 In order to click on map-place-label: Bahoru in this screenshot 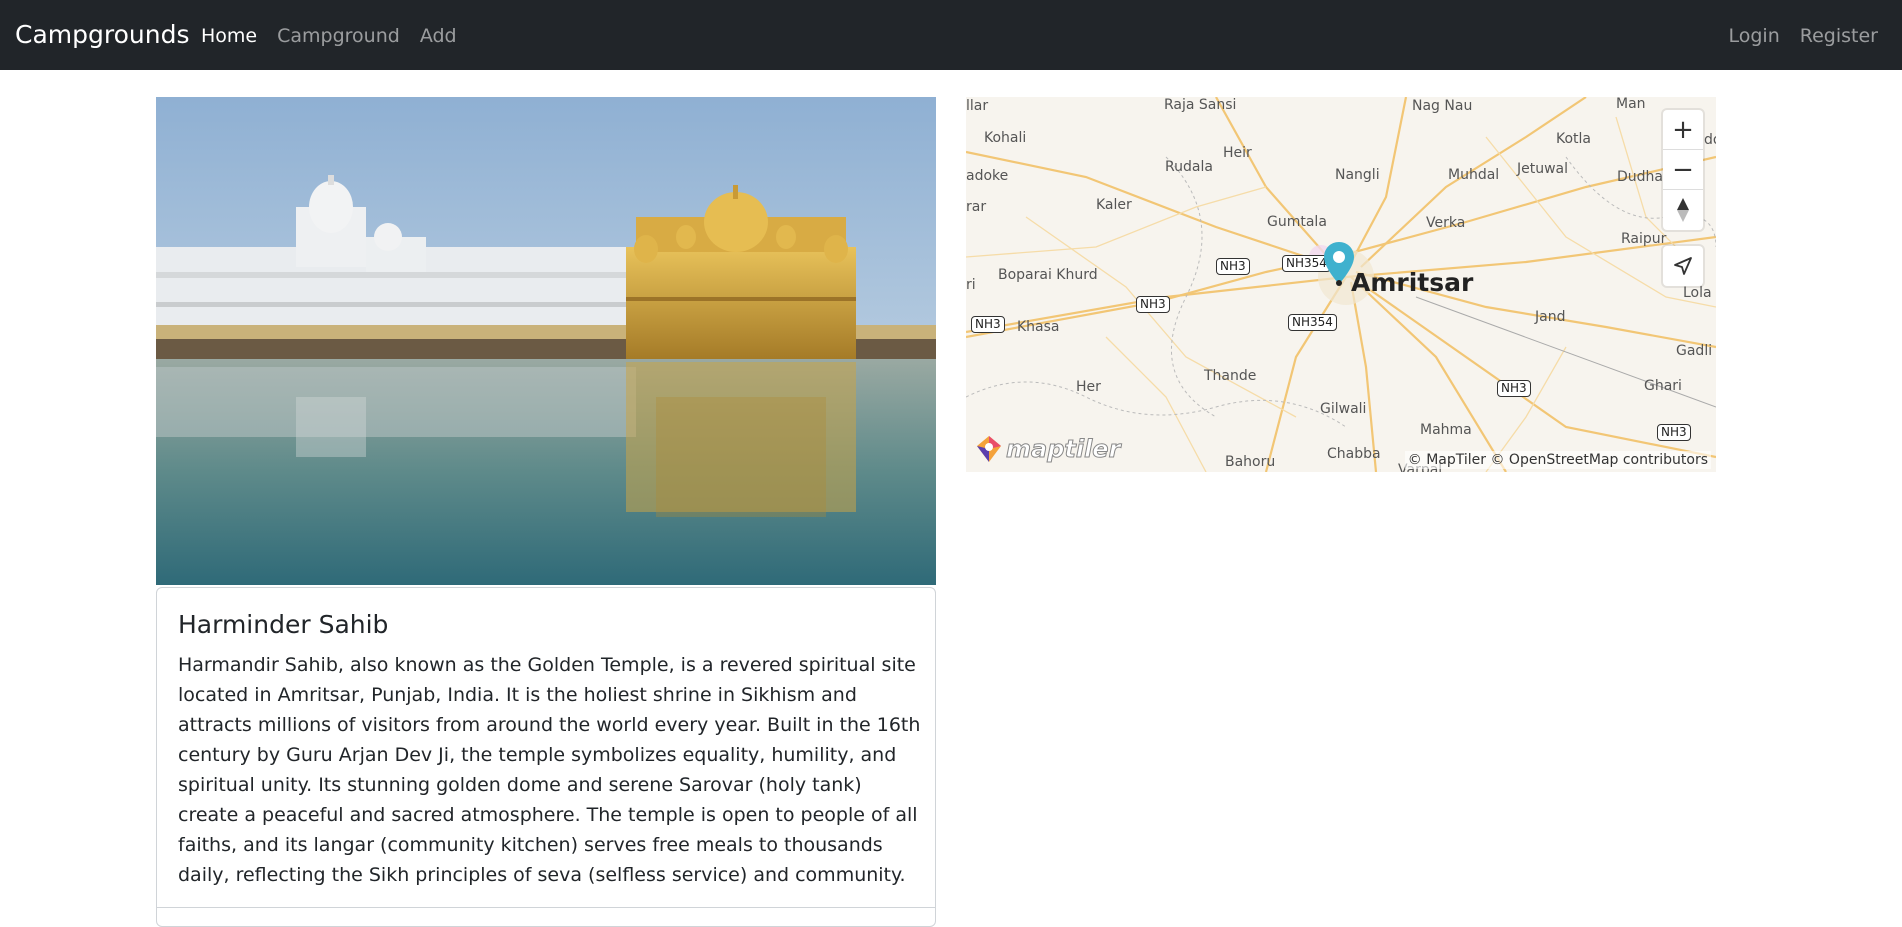, I will do `click(1250, 462)`.